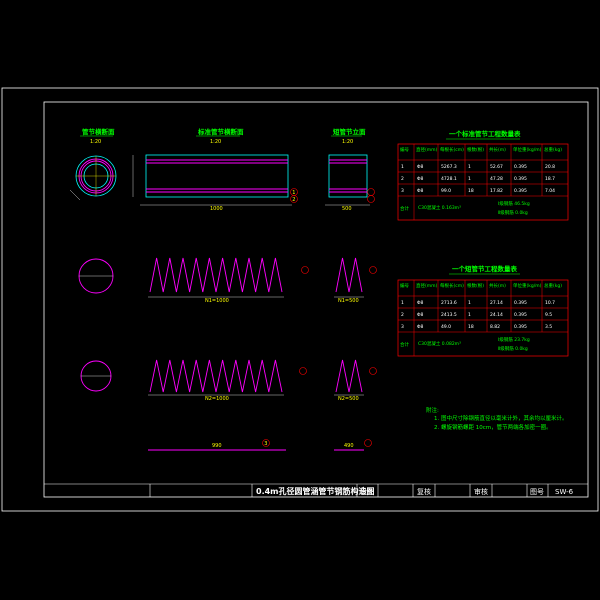  Describe the element at coordinates (93, 164) in the screenshot. I see `pipe-cross-section: 管节横断面 1:20` at that location.